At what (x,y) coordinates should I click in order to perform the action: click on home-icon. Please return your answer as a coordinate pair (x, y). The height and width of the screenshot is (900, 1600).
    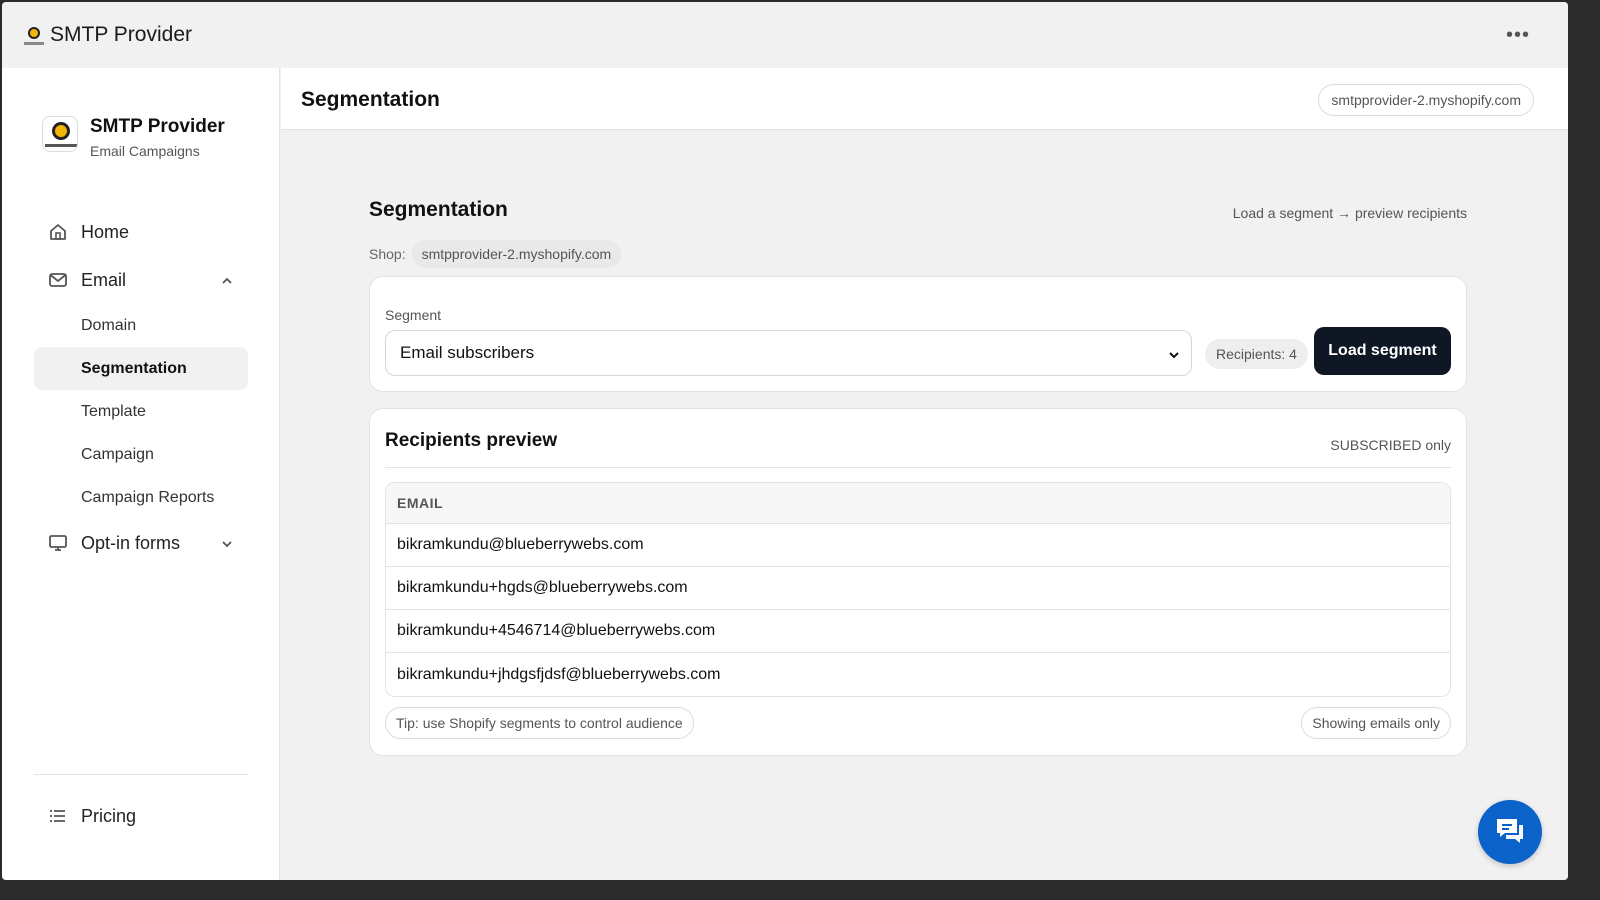
    Looking at the image, I should click on (58, 232).